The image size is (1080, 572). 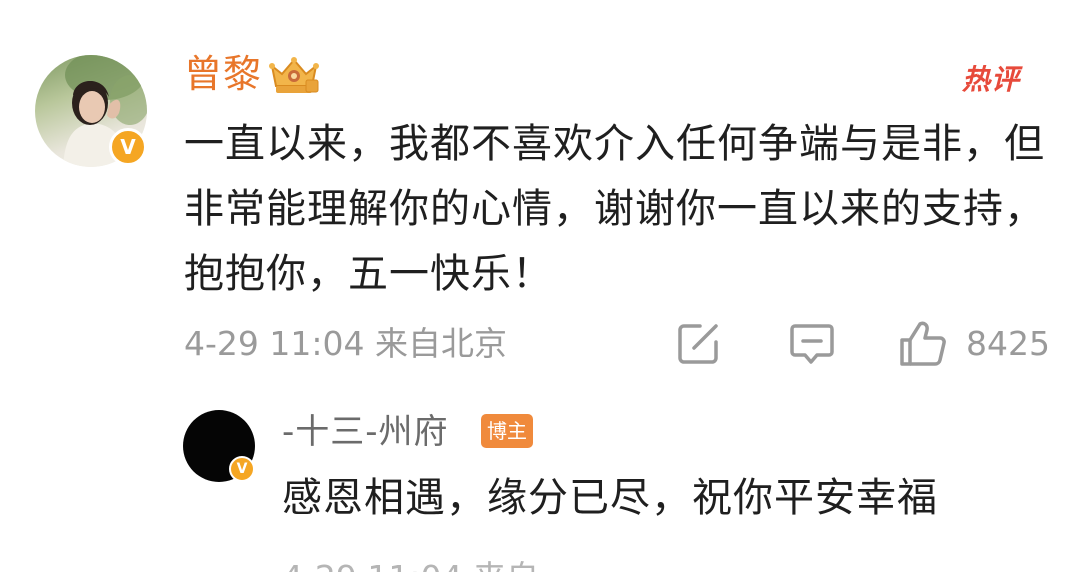 What do you see at coordinates (410, 564) in the screenshot?
I see `reply-timestamp-location: 4-29 11:04 来自` at bounding box center [410, 564].